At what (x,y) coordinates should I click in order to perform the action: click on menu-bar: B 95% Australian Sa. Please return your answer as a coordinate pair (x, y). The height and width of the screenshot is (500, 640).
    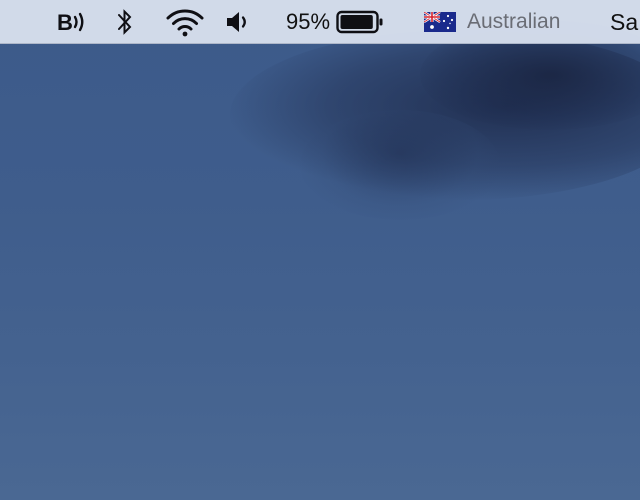
    Looking at the image, I should click on (320, 22).